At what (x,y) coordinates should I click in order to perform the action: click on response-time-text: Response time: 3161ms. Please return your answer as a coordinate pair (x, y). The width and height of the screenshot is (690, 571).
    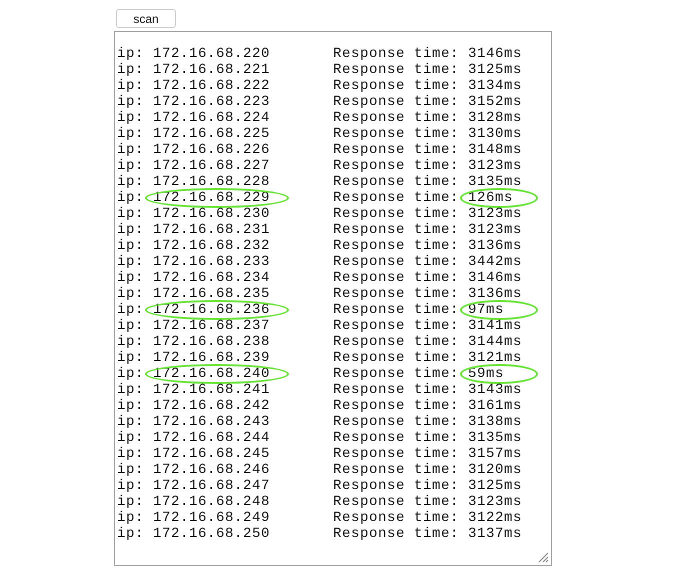
    Looking at the image, I should click on (427, 406).